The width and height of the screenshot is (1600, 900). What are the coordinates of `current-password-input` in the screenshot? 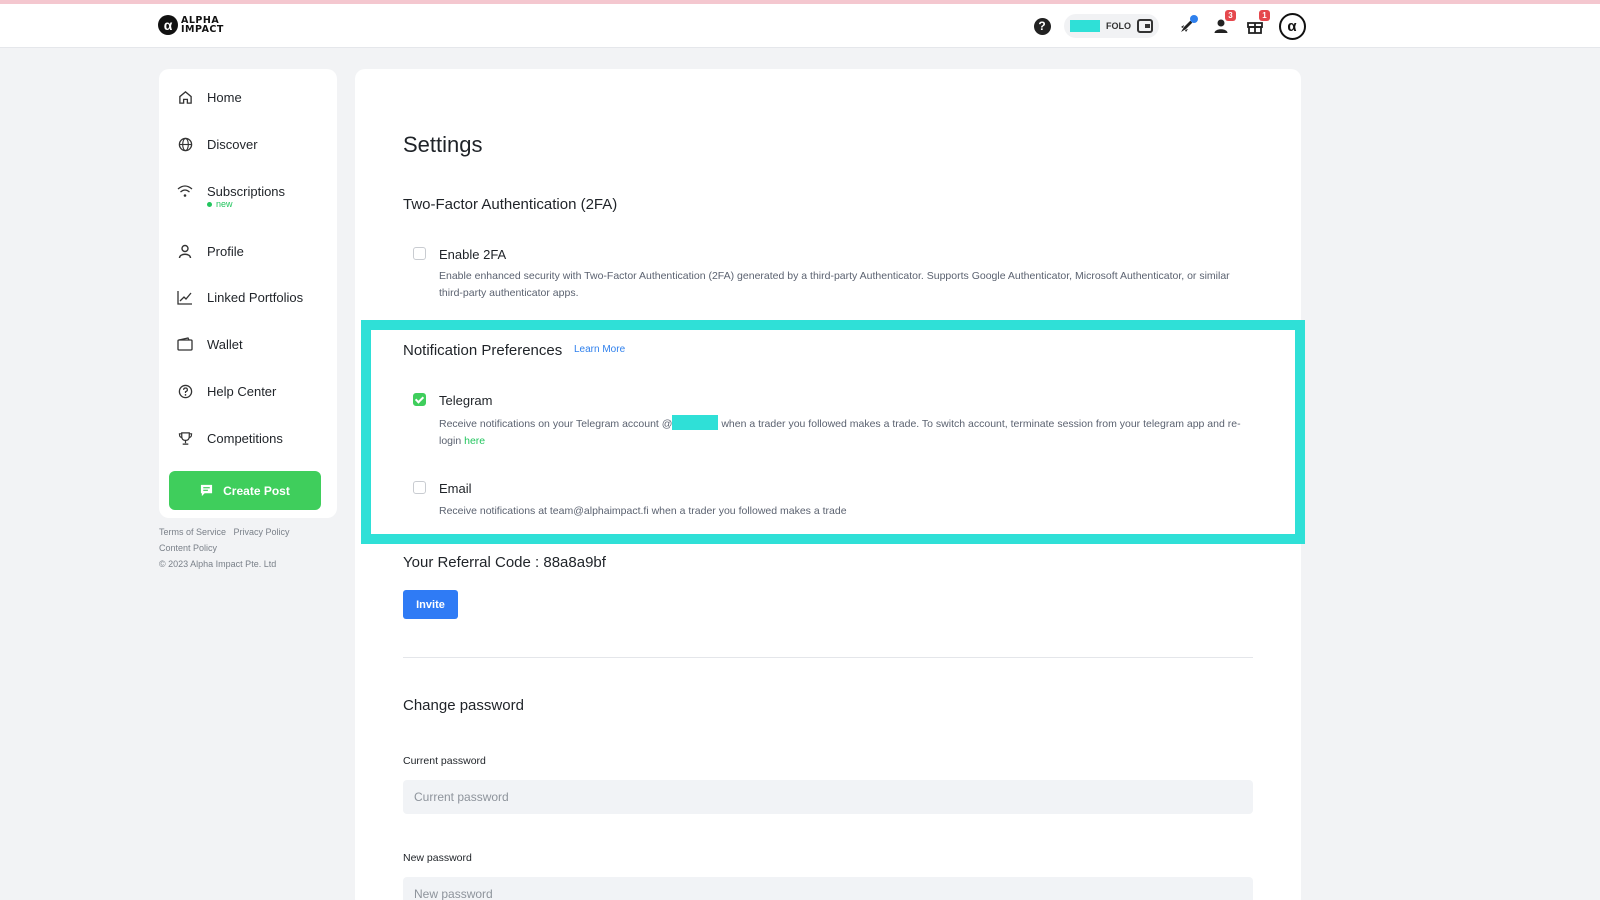 It's located at (828, 797).